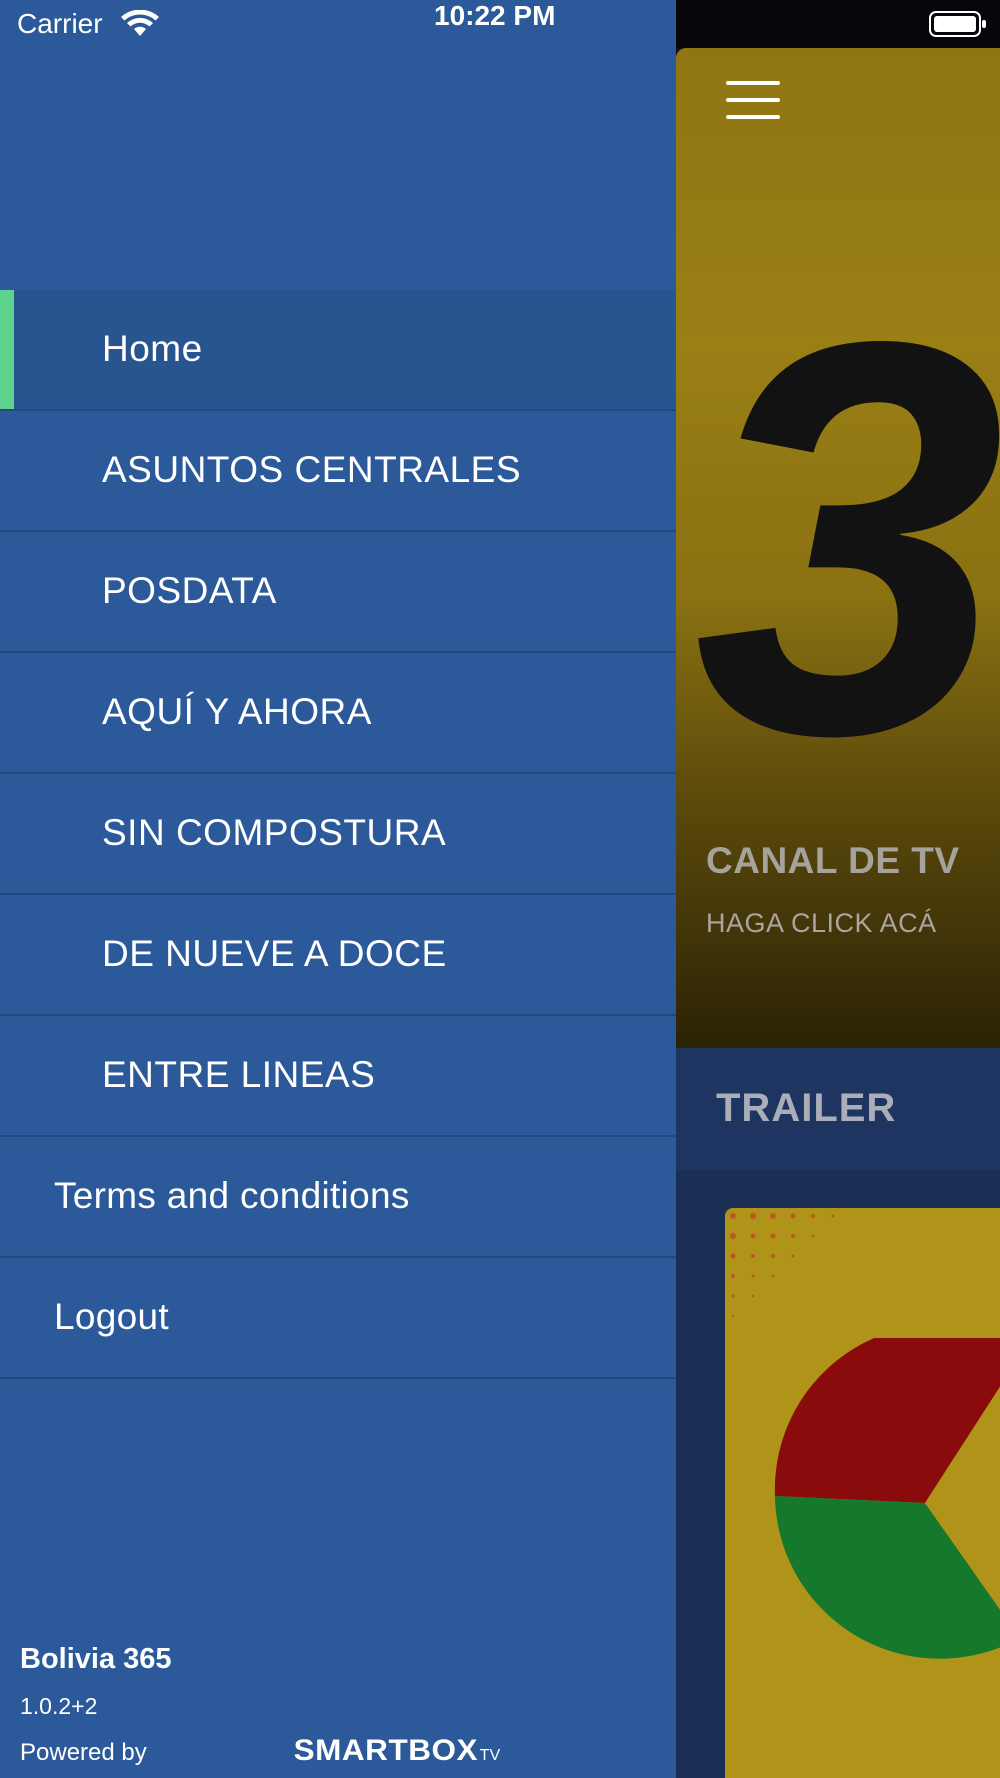  What do you see at coordinates (274, 832) in the screenshot?
I see `menu-item-label: SIN COMPOSTURA` at bounding box center [274, 832].